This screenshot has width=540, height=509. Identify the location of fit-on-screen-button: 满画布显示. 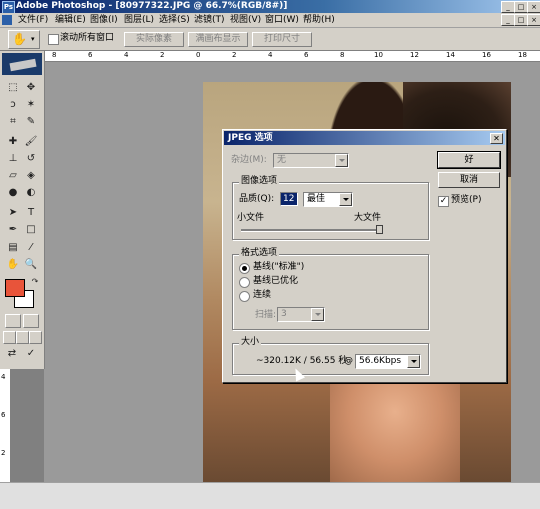
(218, 39).